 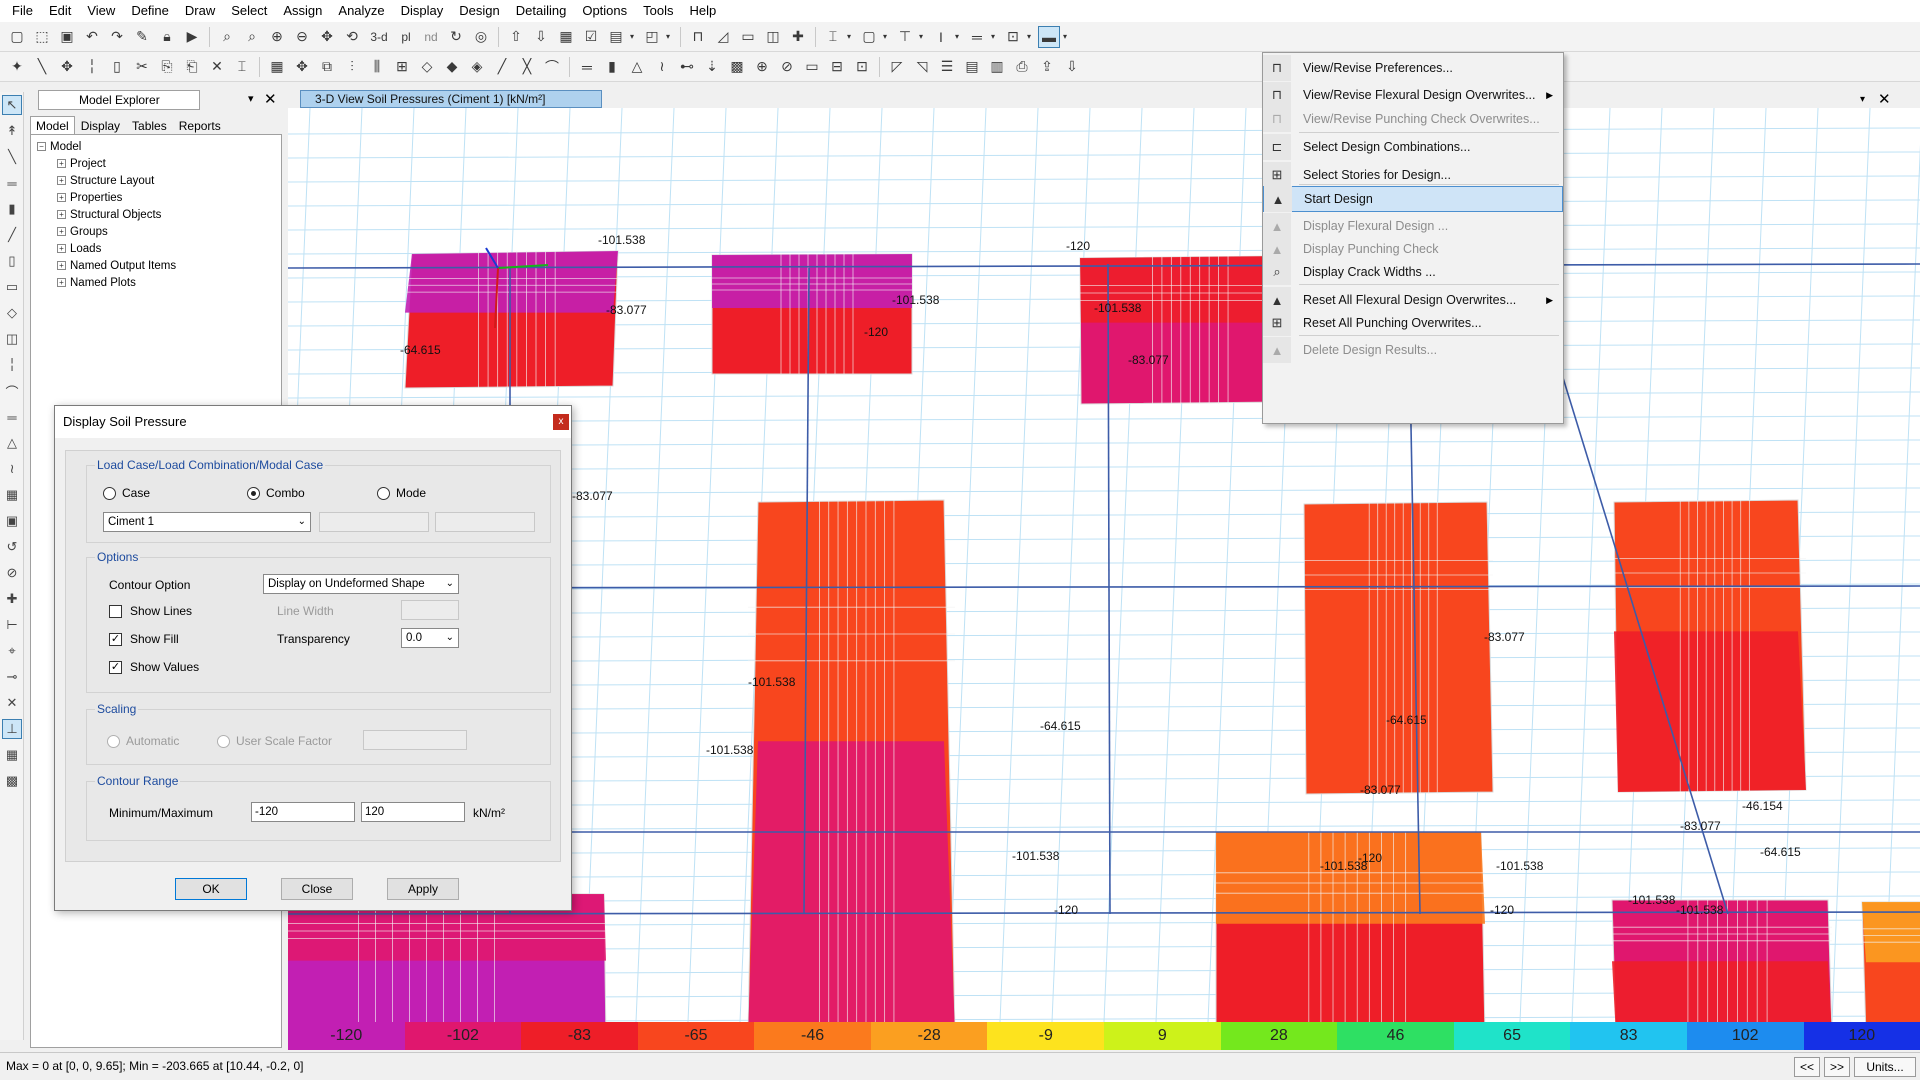 What do you see at coordinates (277, 37) in the screenshot?
I see `zoom-in-icon: ⊕` at bounding box center [277, 37].